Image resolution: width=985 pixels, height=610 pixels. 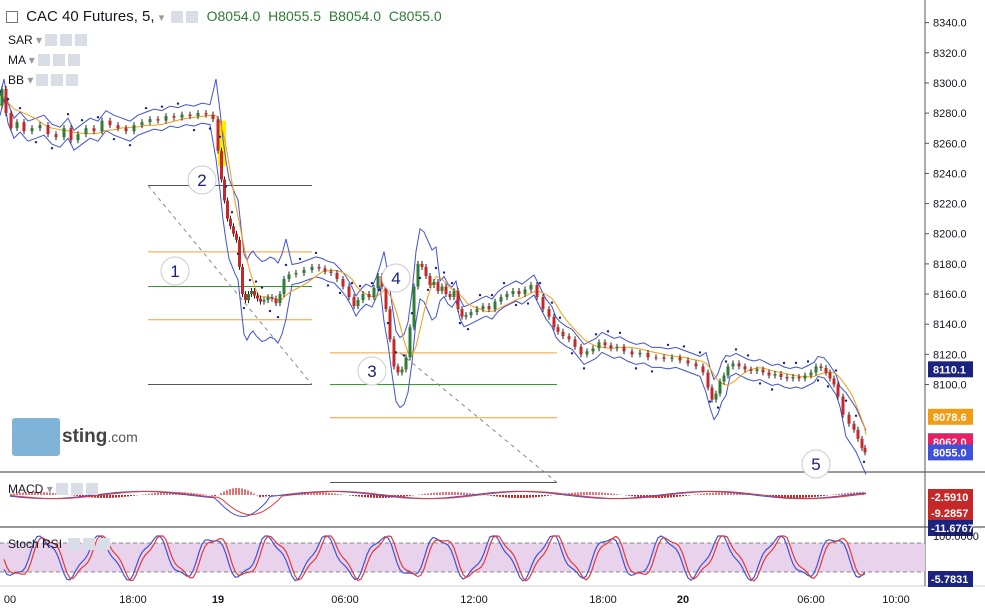 What do you see at coordinates (949, 514) in the screenshot?
I see `macd-badge-label: -9.2857` at bounding box center [949, 514].